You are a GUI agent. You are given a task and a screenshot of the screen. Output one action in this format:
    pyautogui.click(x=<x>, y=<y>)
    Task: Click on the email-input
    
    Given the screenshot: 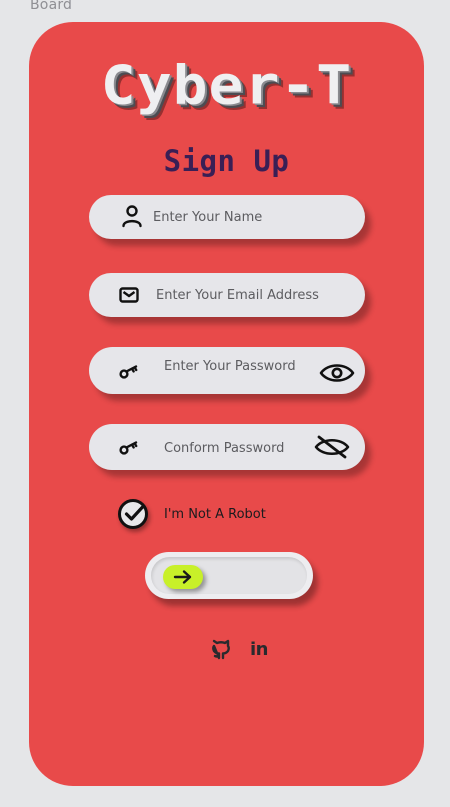 What is the action you would take?
    pyautogui.click(x=253, y=295)
    